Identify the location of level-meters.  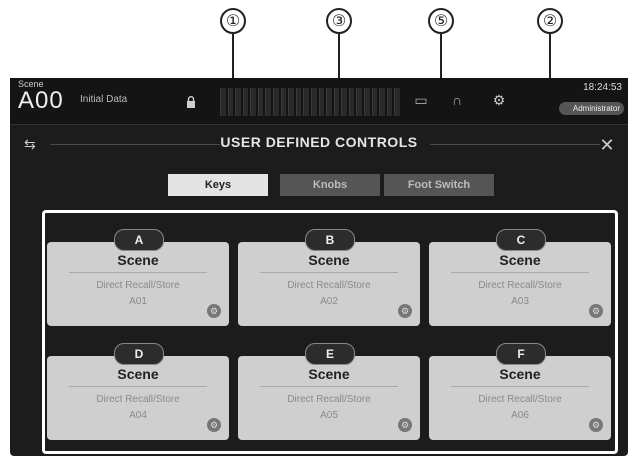
(310, 102).